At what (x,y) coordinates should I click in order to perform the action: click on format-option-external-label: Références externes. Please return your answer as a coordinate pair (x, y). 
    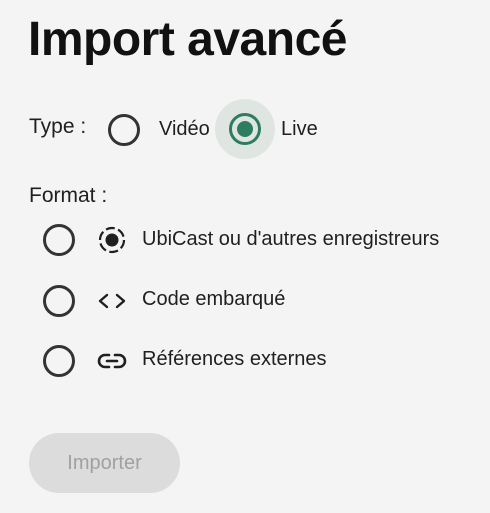
    Looking at the image, I should click on (234, 359).